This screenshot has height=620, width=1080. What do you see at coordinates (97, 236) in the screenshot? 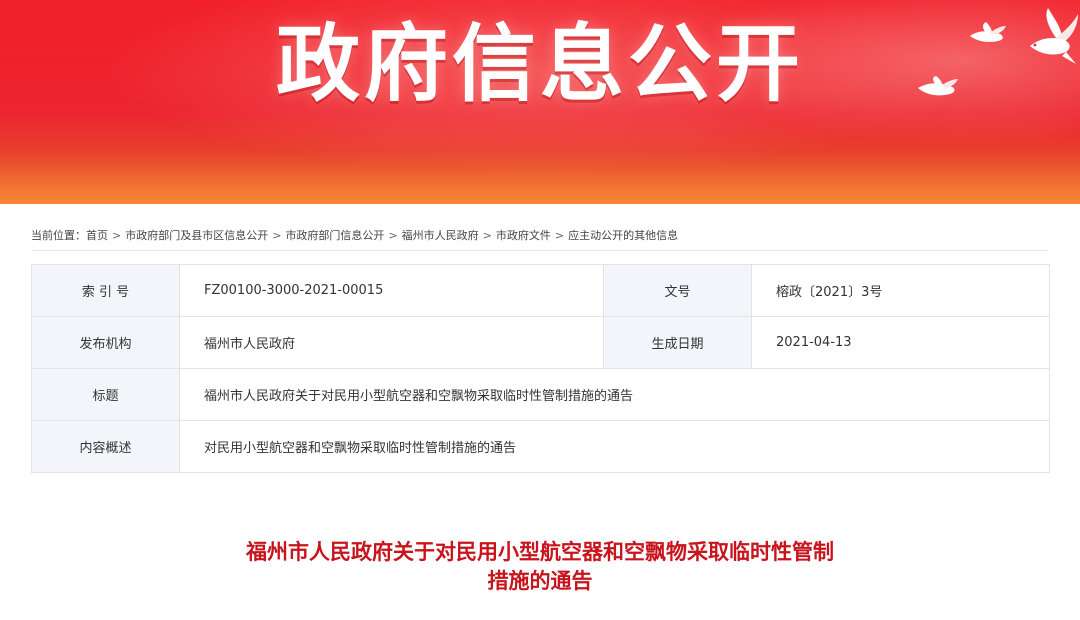
I see `breadcrumb-item-home: 首页` at bounding box center [97, 236].